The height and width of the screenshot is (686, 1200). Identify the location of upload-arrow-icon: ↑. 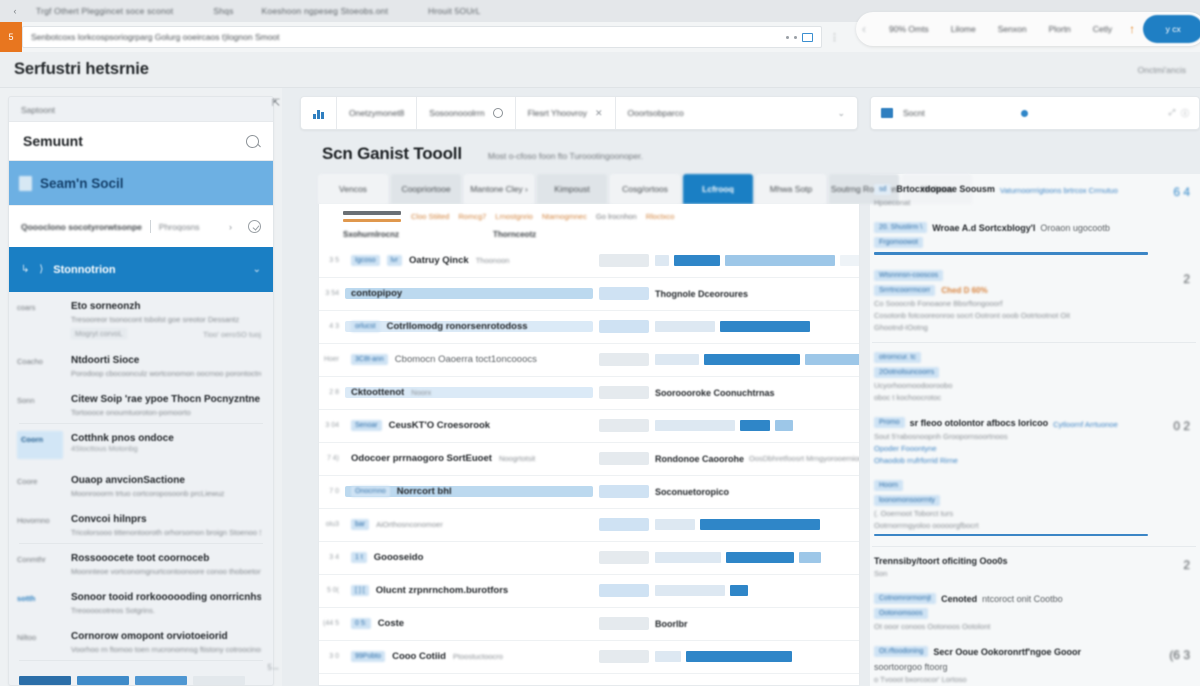
(1132, 29).